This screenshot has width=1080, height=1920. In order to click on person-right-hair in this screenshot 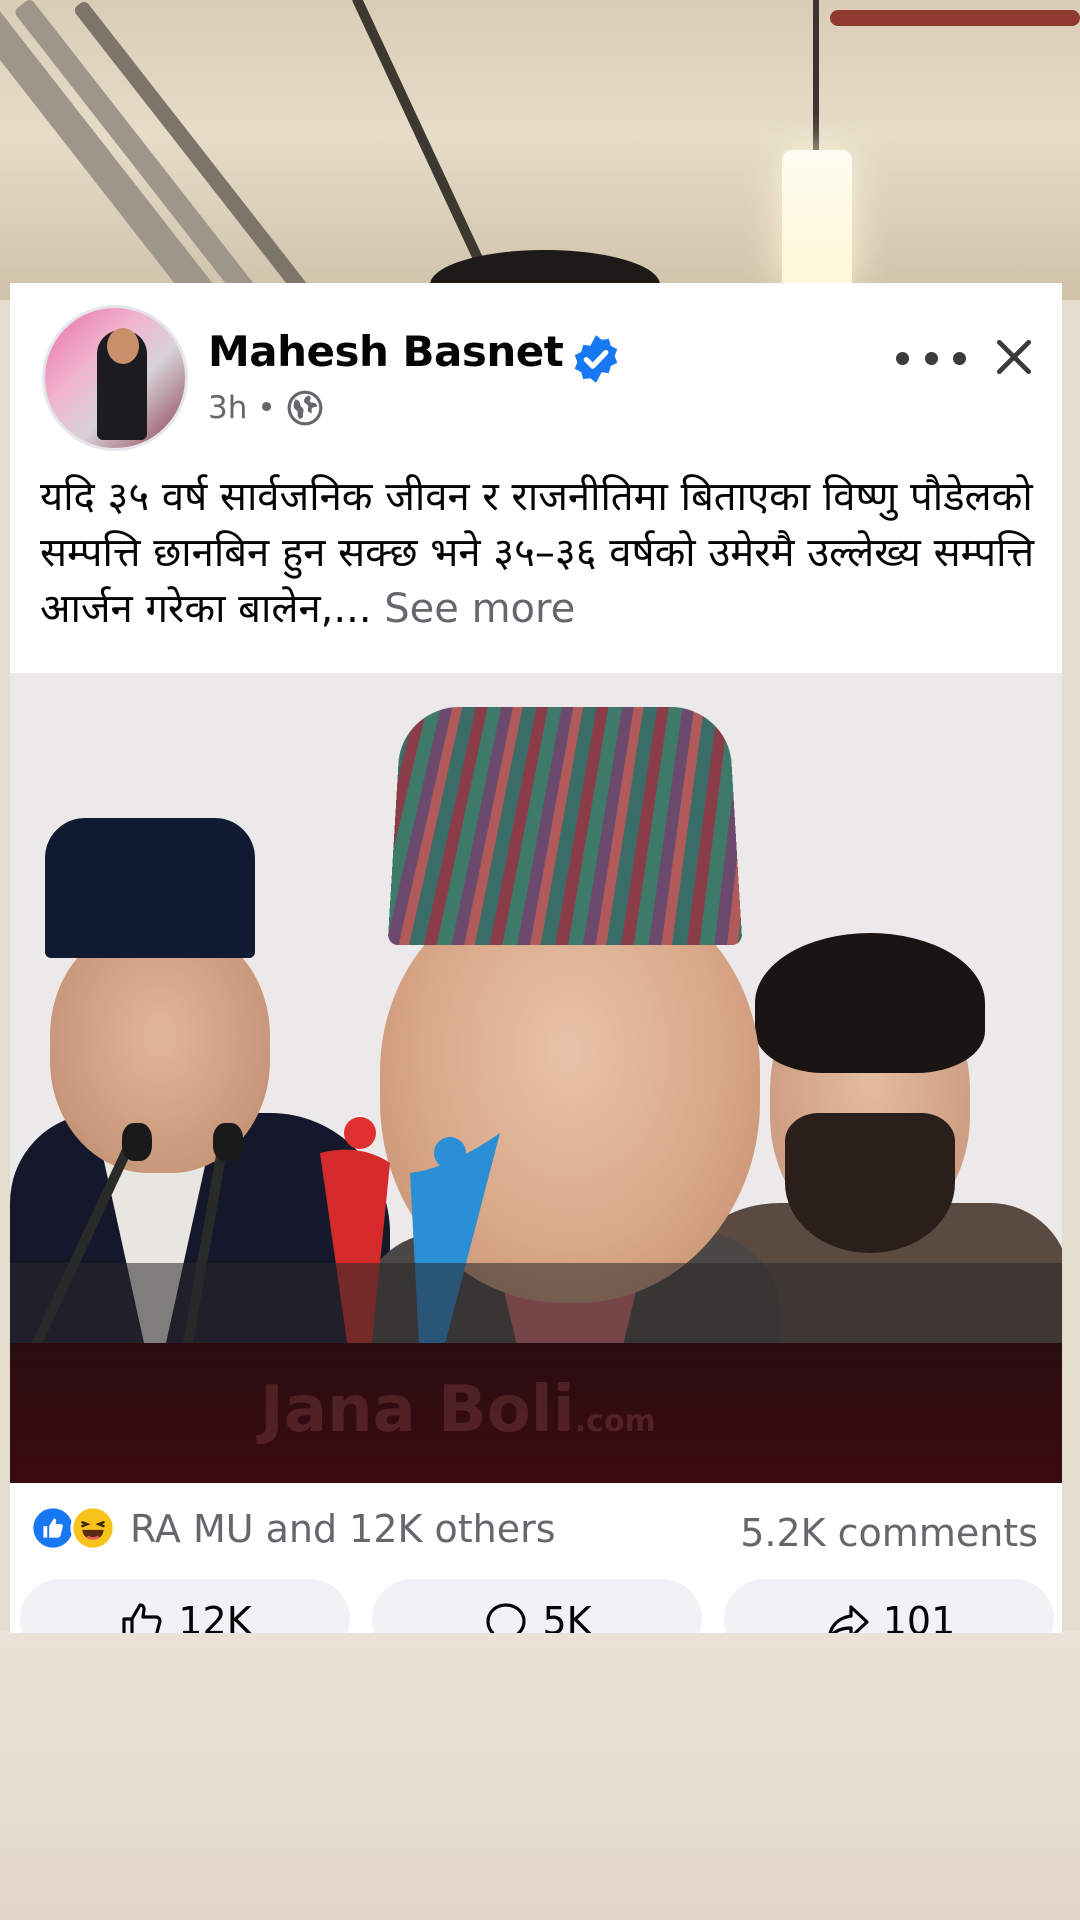, I will do `click(870, 1003)`.